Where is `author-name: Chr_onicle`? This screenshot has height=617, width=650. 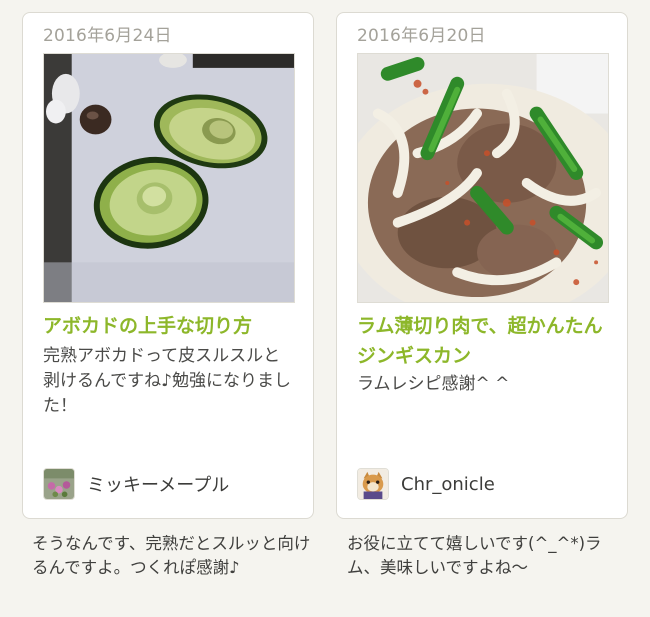
author-name: Chr_onicle is located at coordinates (448, 484).